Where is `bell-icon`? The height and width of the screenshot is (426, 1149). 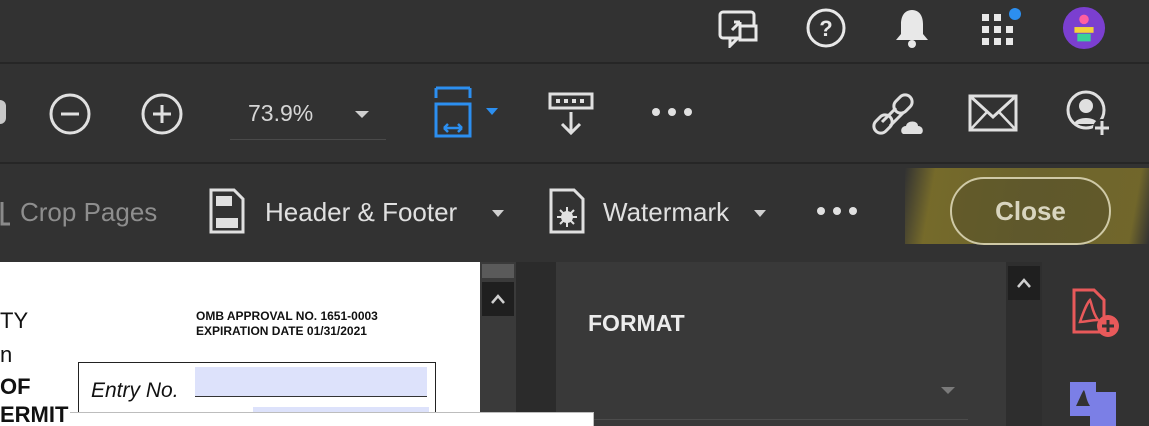
bell-icon is located at coordinates (912, 28).